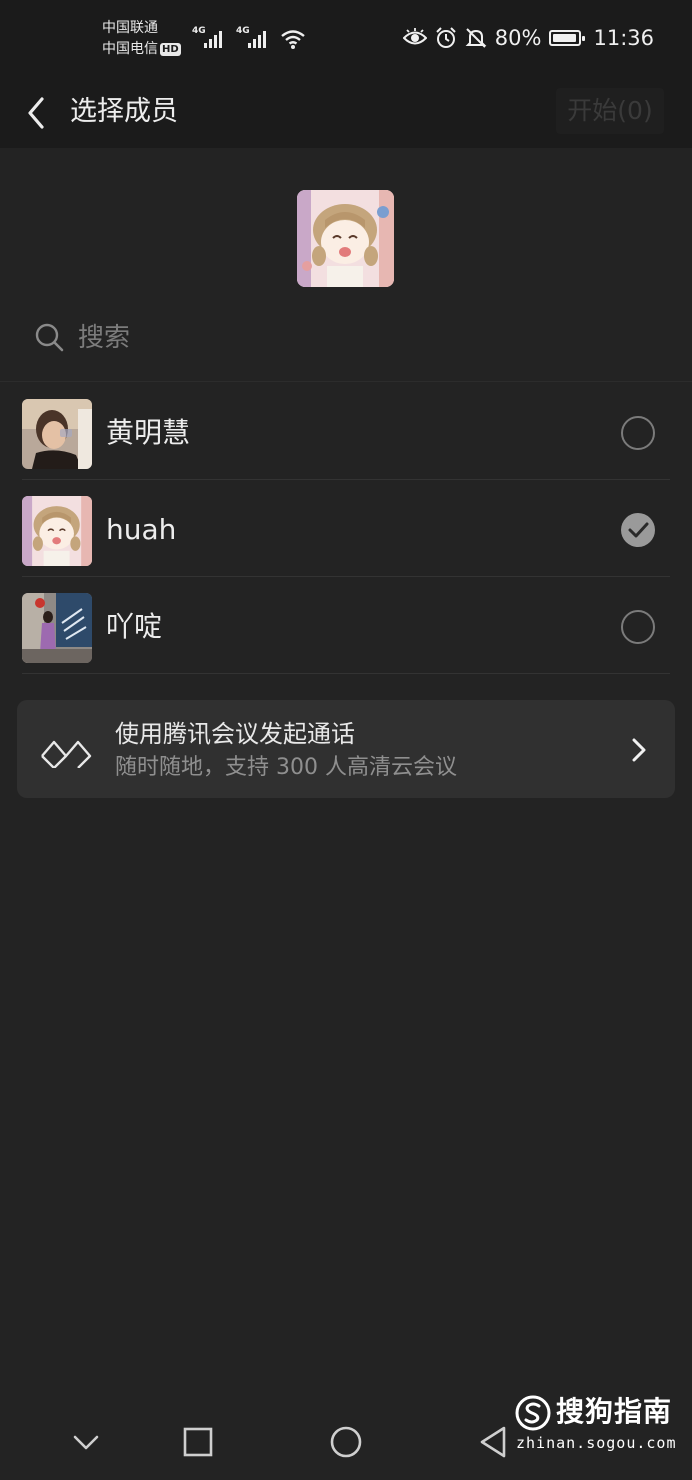  Describe the element at coordinates (567, 38) in the screenshot. I see `battery-icon` at that location.